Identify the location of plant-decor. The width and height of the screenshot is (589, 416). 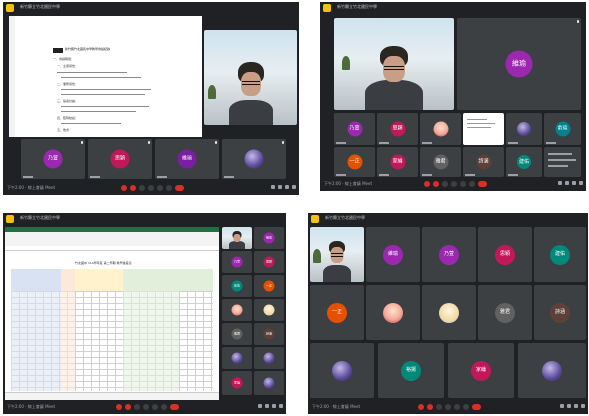
(346, 63).